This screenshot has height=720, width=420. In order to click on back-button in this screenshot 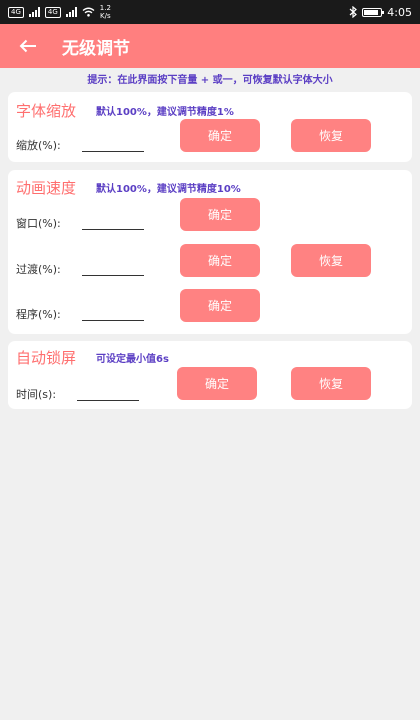, I will do `click(28, 46)`.